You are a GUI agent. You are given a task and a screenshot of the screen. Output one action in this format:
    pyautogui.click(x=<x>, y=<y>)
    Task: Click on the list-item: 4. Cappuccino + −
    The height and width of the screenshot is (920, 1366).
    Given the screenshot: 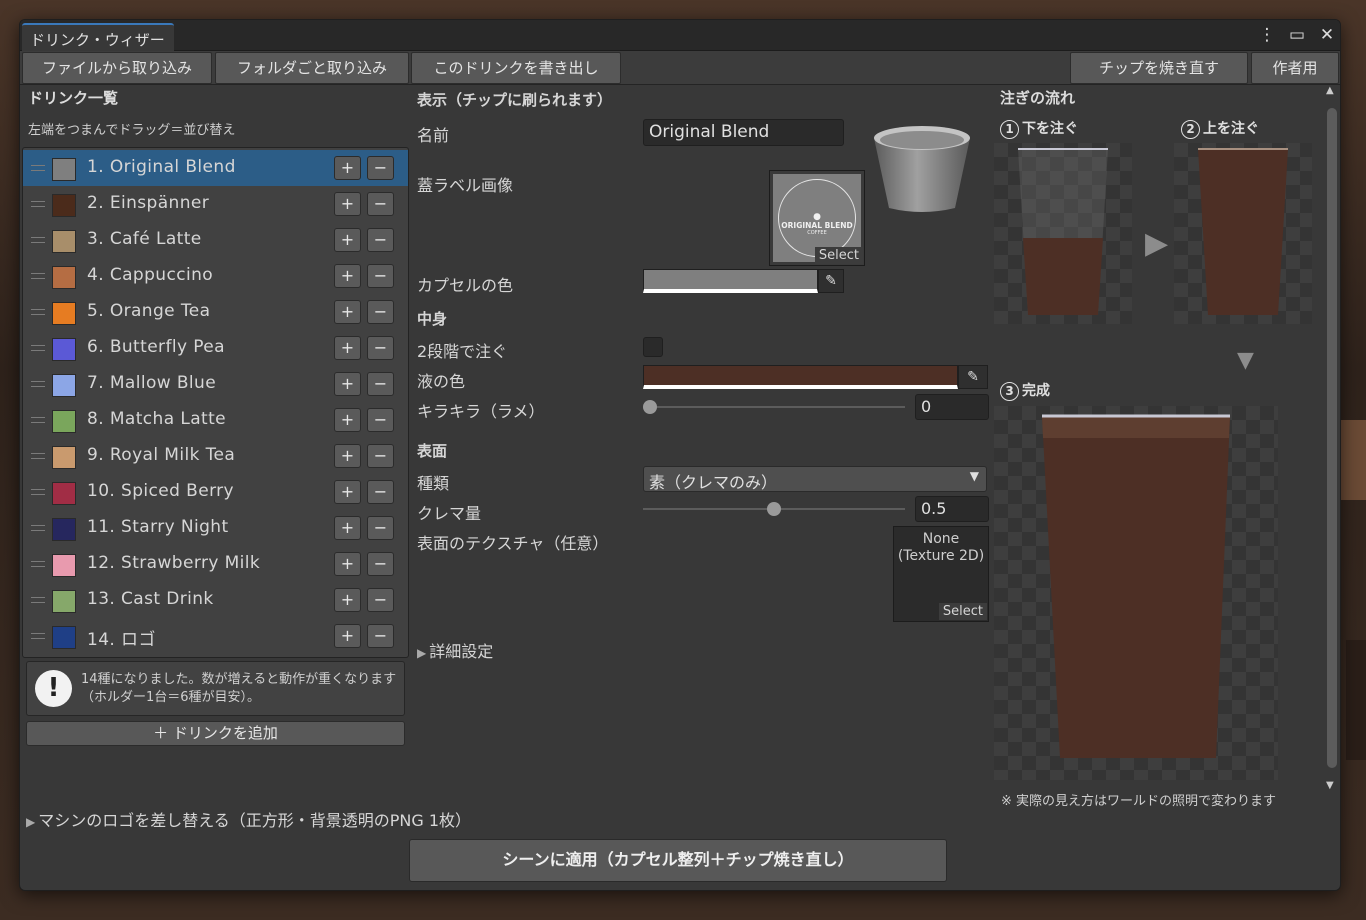 What is the action you would take?
    pyautogui.click(x=215, y=276)
    